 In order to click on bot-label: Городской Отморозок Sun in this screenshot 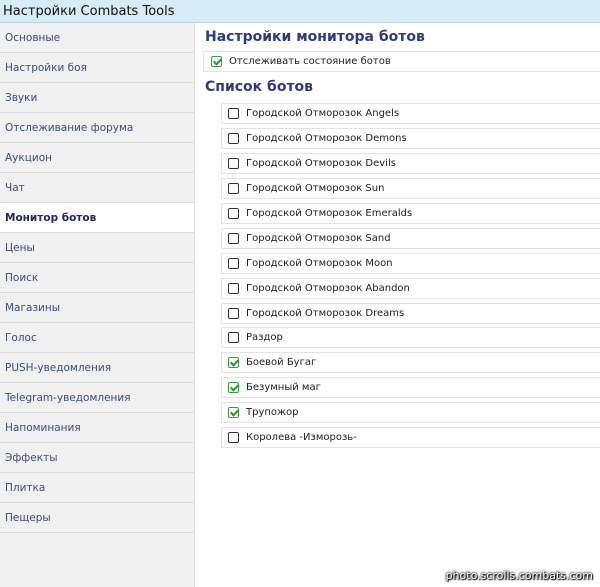, I will do `click(315, 188)`.